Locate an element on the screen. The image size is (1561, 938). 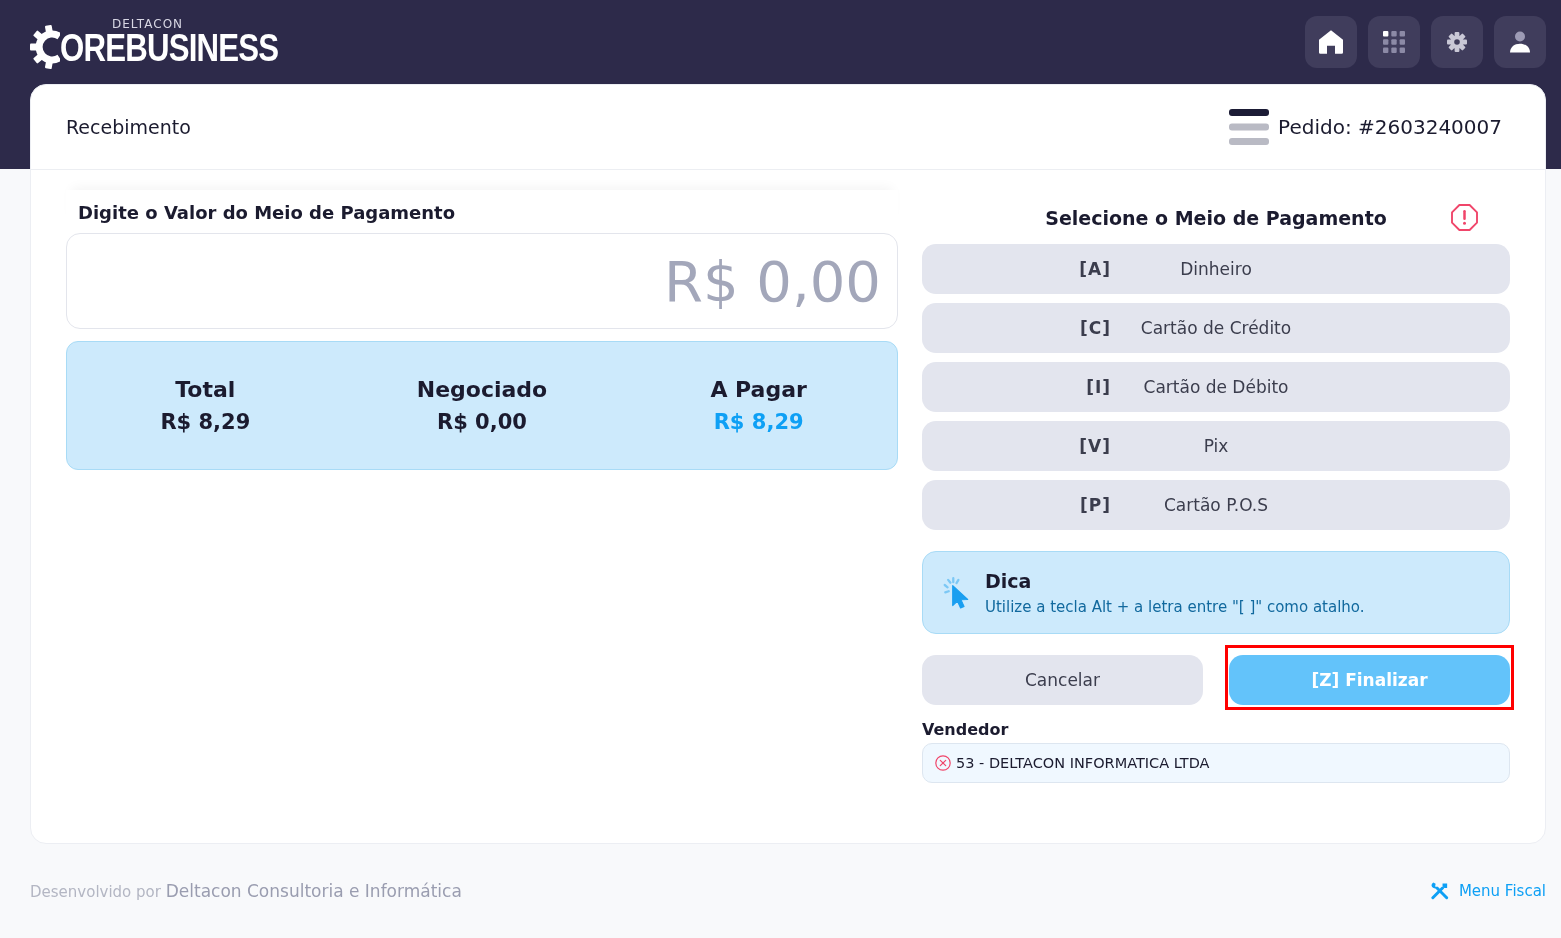
tools-icon is located at coordinates (1439, 891).